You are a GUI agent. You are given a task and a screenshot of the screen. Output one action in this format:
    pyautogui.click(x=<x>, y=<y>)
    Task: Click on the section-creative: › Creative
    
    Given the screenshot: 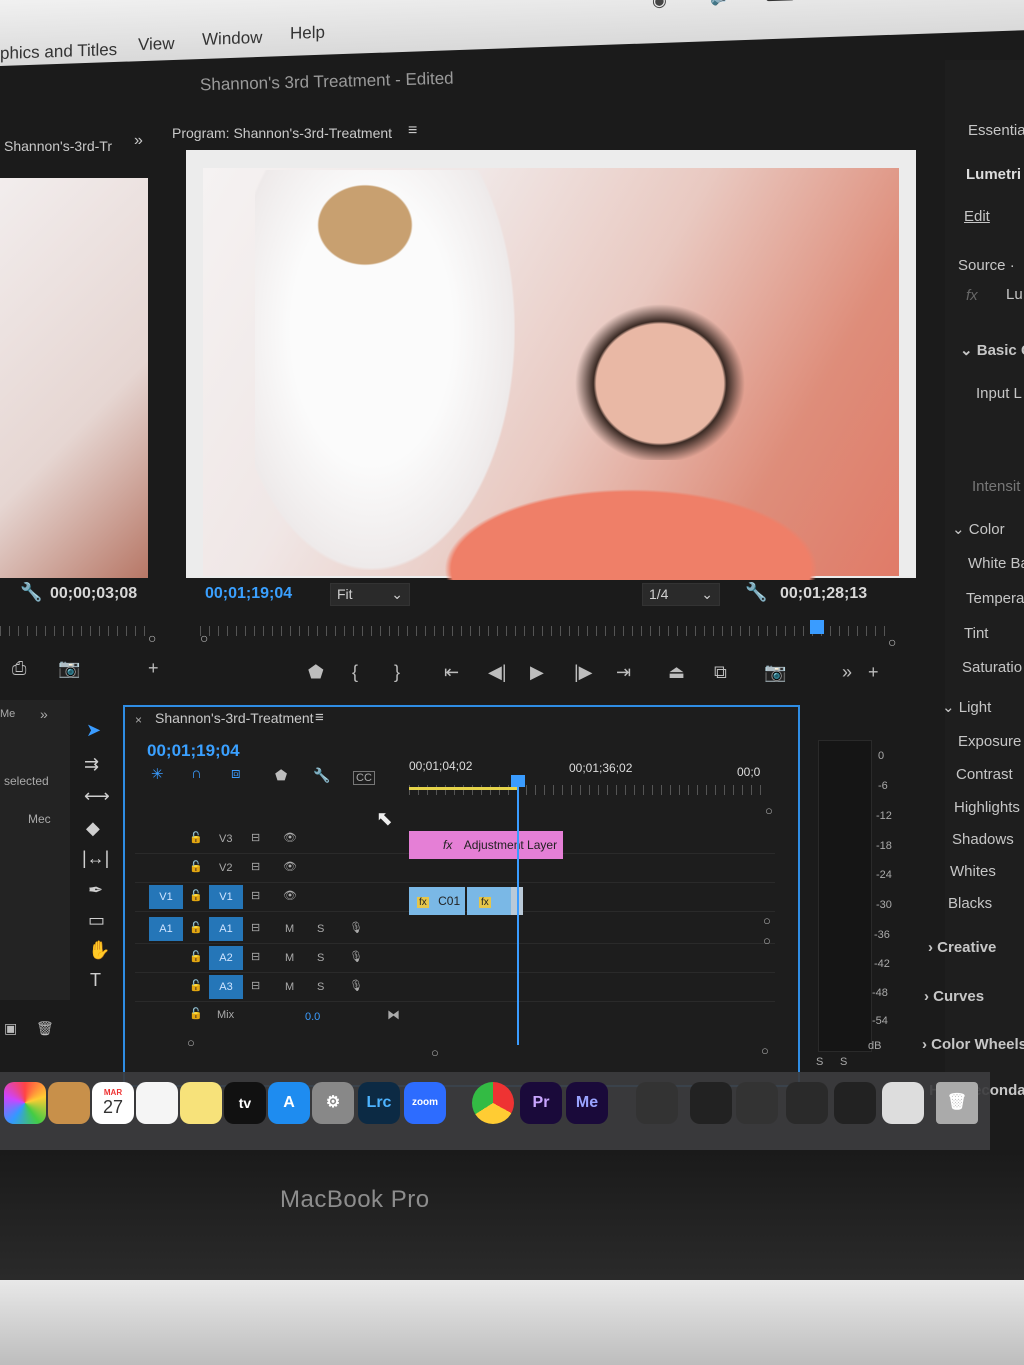 What is the action you would take?
    pyautogui.click(x=962, y=947)
    